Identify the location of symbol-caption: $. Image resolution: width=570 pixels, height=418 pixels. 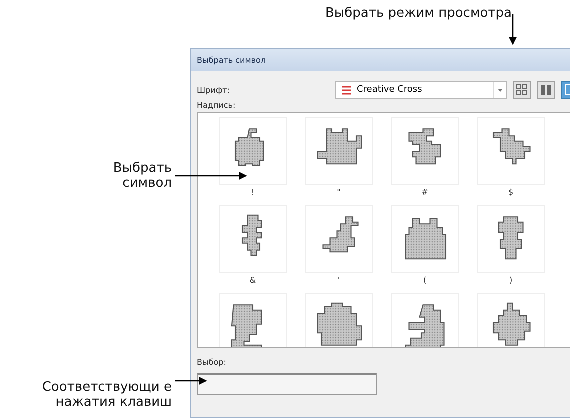
(511, 192).